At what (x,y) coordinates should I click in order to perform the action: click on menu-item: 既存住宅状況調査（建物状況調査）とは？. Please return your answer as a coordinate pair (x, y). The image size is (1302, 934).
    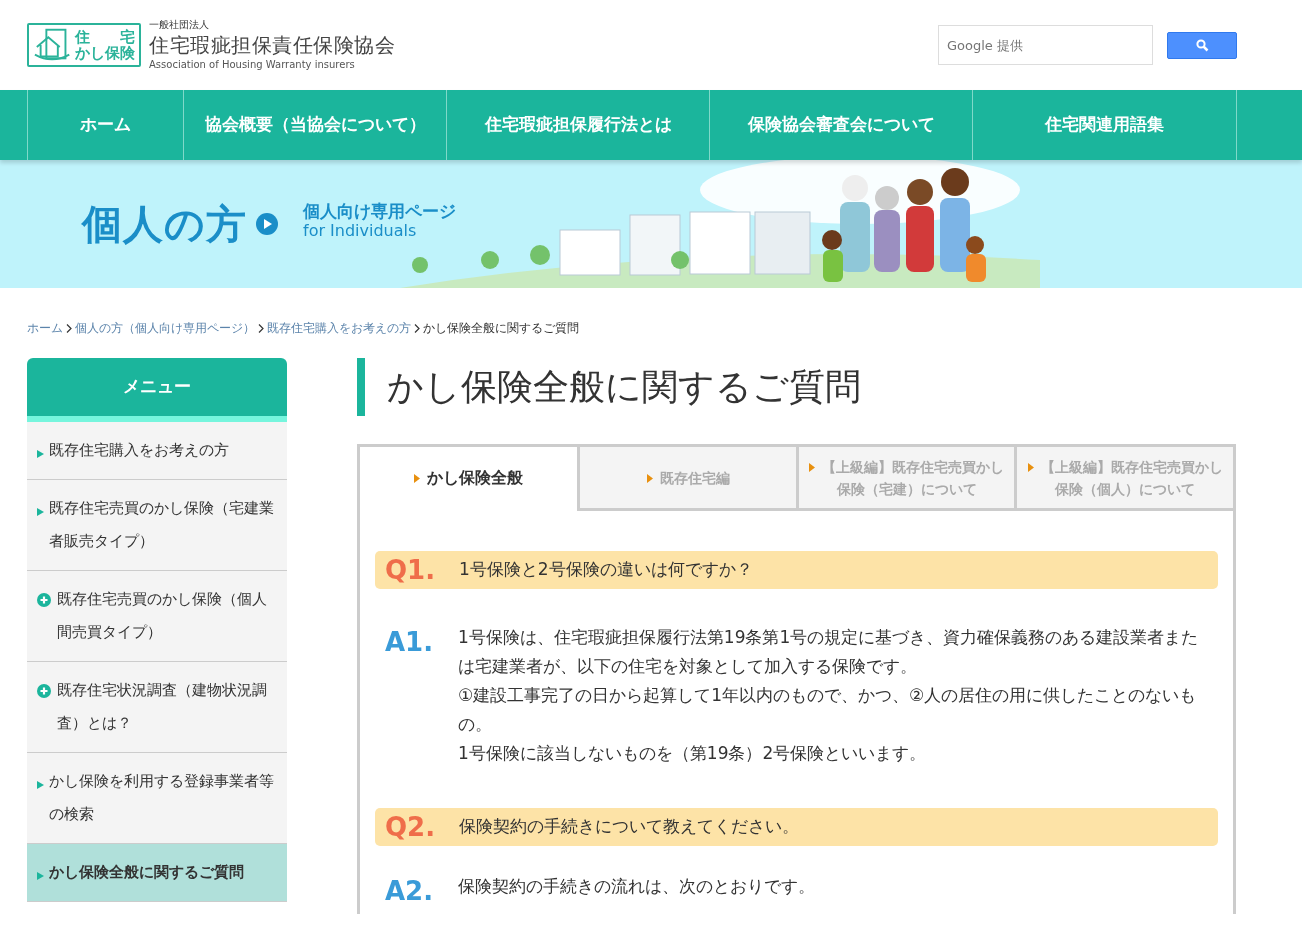
    Looking at the image, I should click on (157, 707).